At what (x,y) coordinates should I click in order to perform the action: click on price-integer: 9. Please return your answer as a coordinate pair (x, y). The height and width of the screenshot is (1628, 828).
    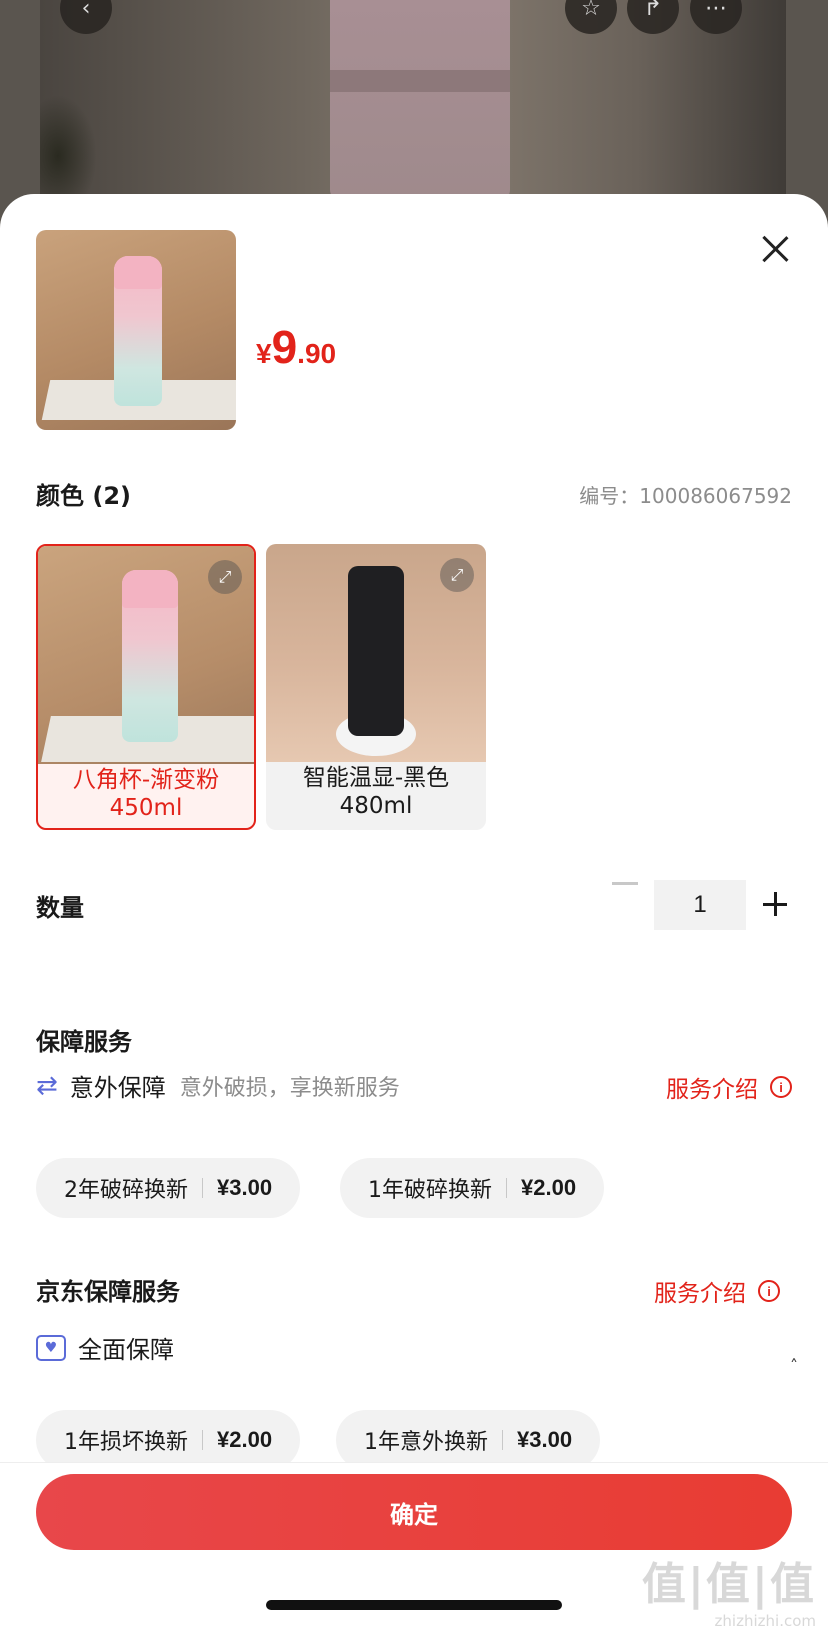
    Looking at the image, I should click on (284, 347).